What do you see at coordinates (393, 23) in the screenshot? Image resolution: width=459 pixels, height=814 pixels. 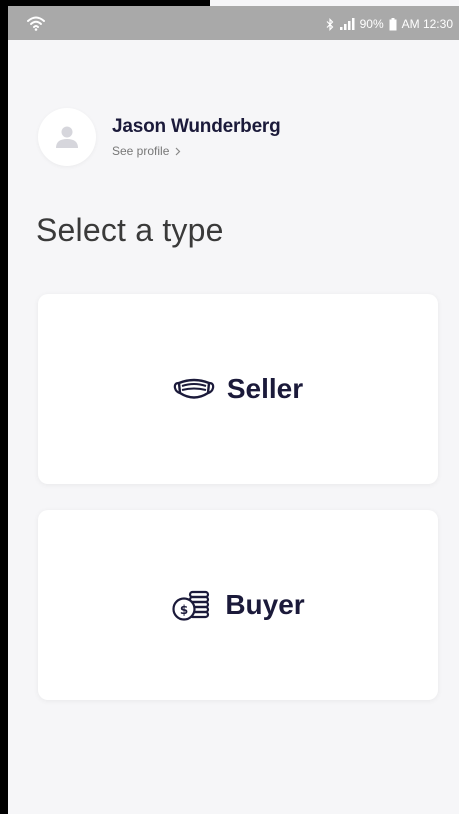 I see `battery-icon` at bounding box center [393, 23].